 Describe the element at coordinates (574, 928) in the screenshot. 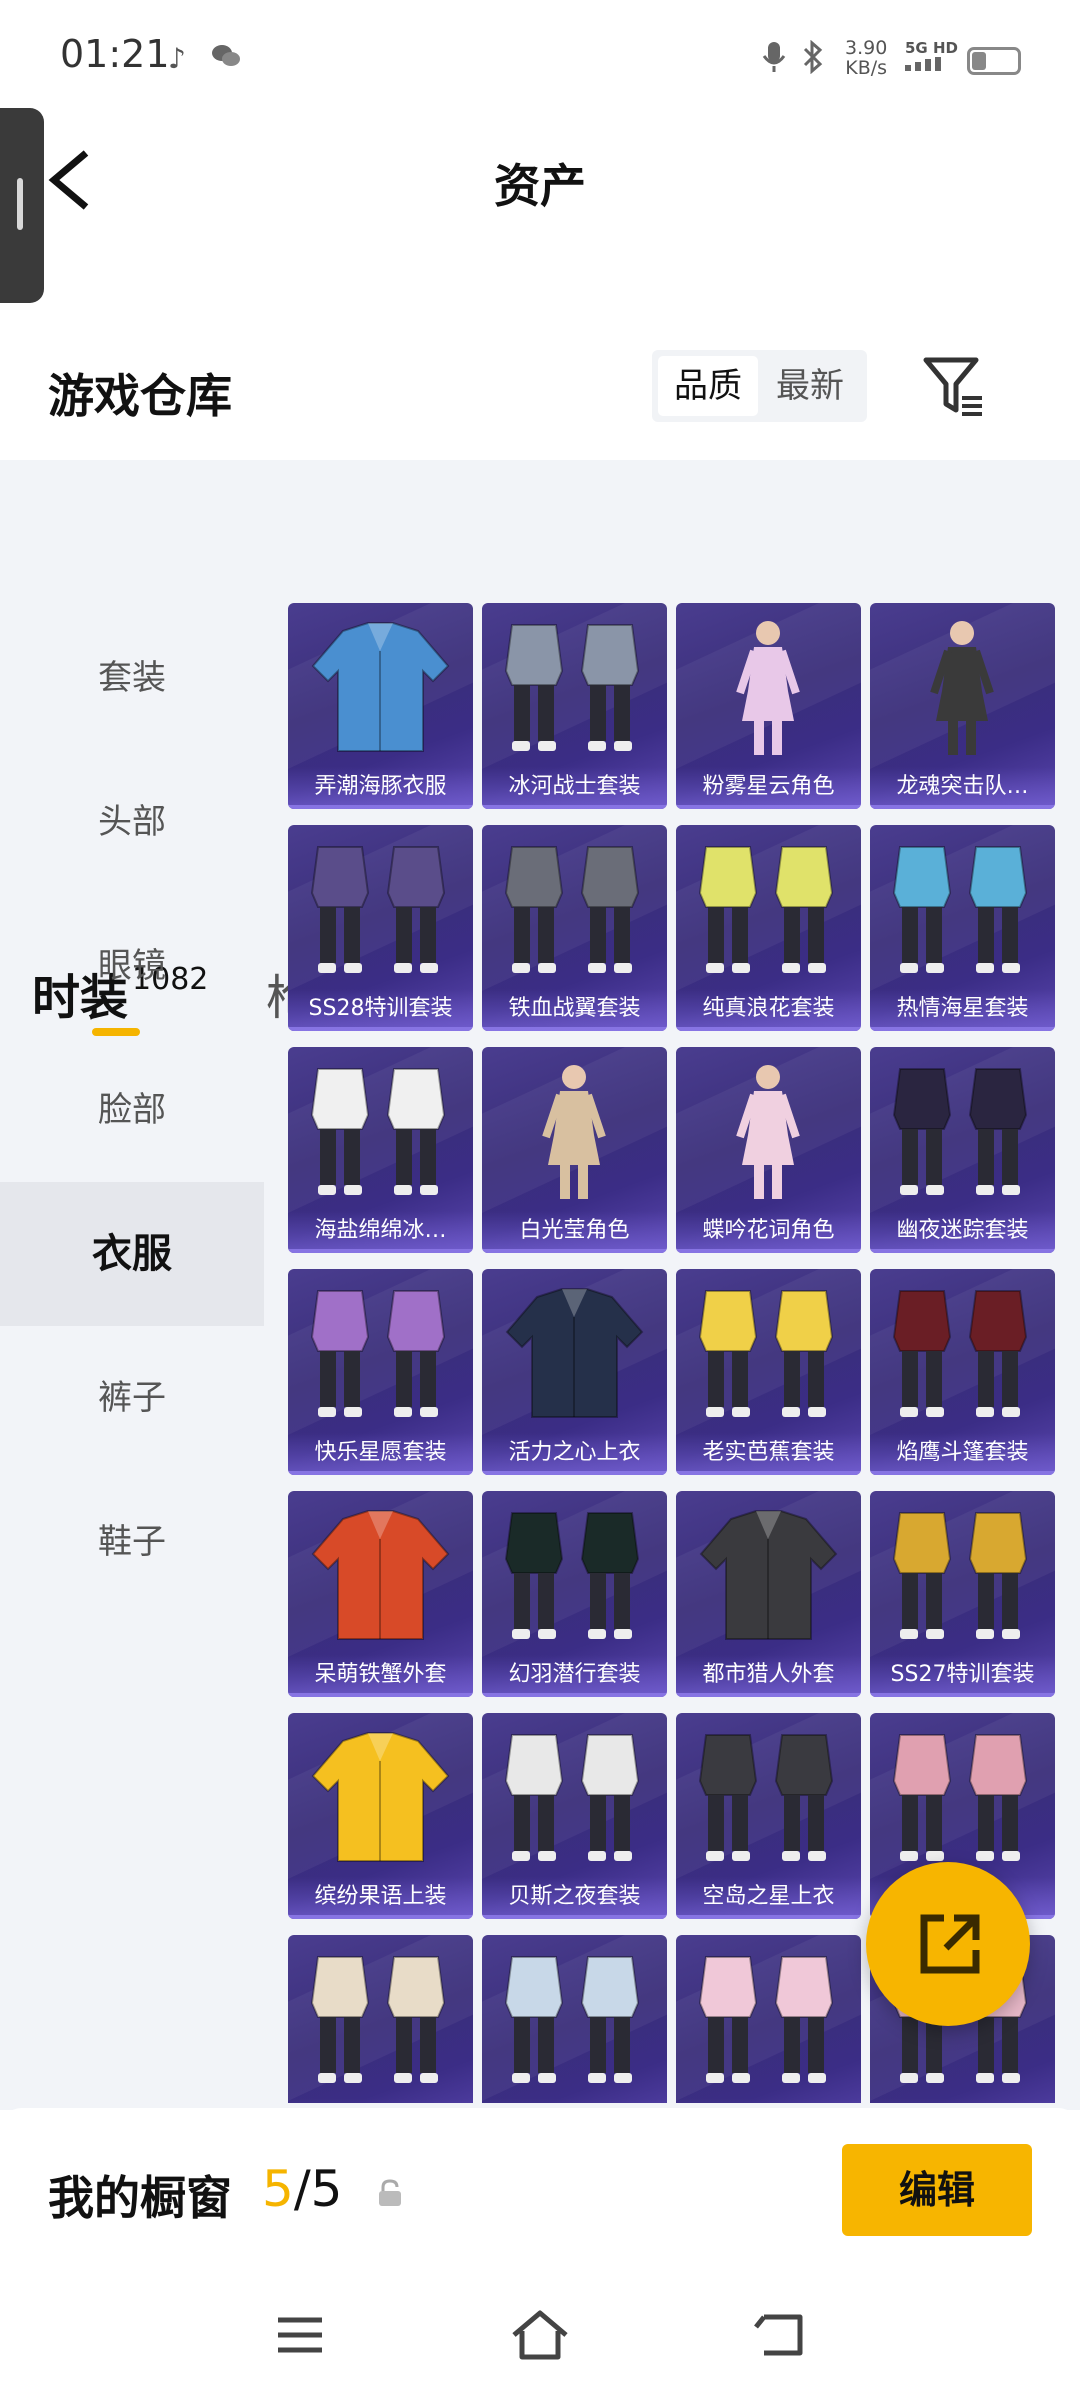

I see `item-card: 铁血战翼套装` at that location.